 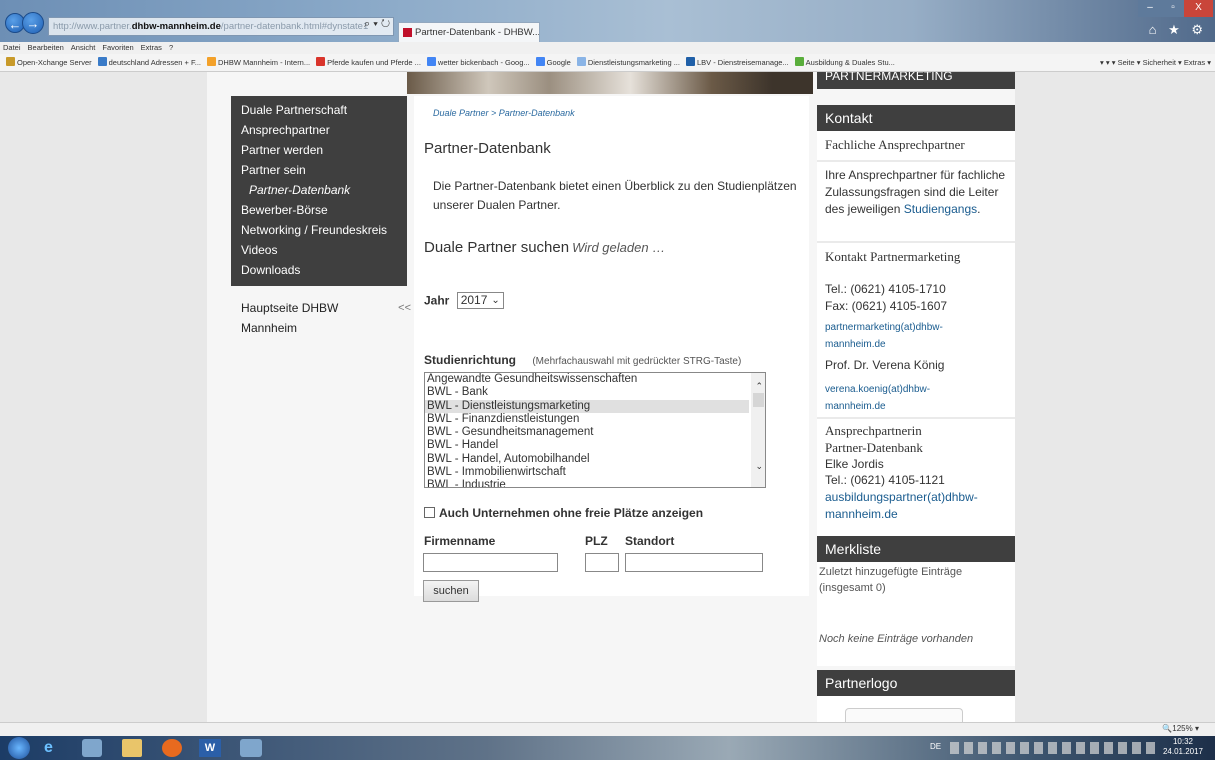 What do you see at coordinates (587, 483) in the screenshot?
I see `studienrichtung-option: BWL - Industrie` at bounding box center [587, 483].